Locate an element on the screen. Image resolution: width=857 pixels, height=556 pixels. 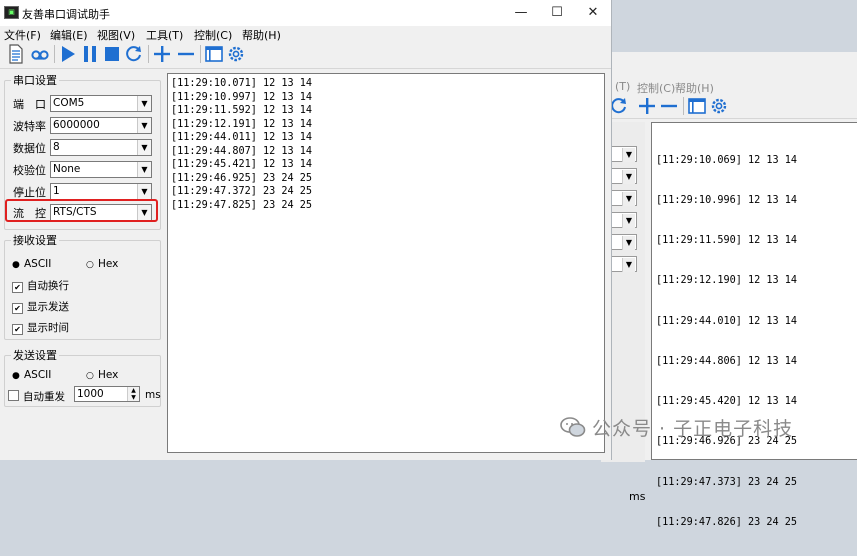
stop-icon is located at coordinates (112, 54).